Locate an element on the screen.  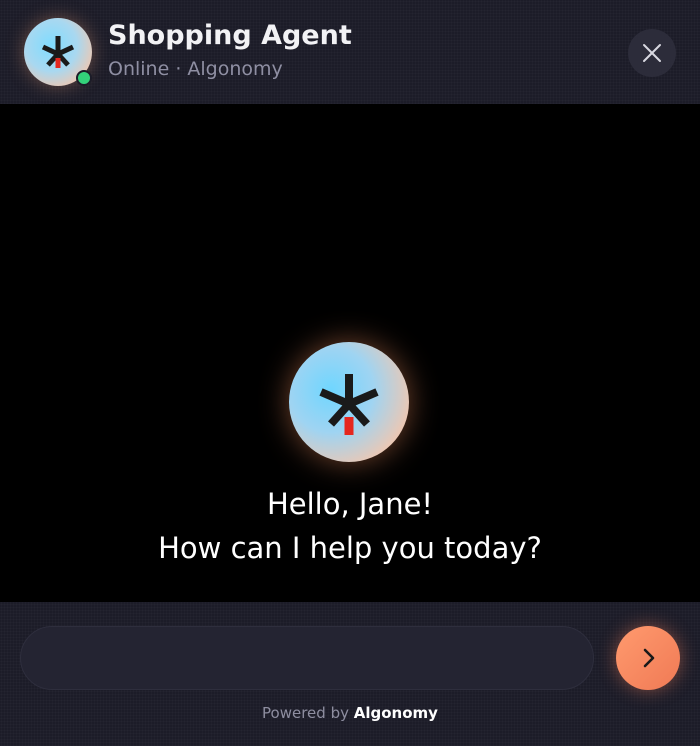
asterisk-logo-icon is located at coordinates (349, 404).